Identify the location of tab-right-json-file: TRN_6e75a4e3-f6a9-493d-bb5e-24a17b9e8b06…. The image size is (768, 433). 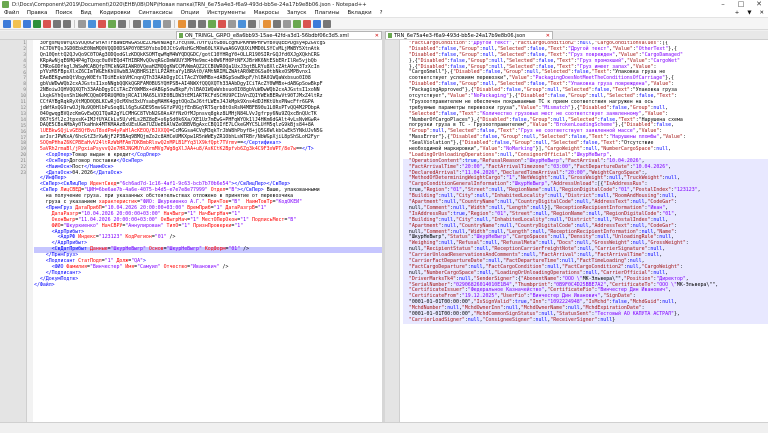
(469, 35).